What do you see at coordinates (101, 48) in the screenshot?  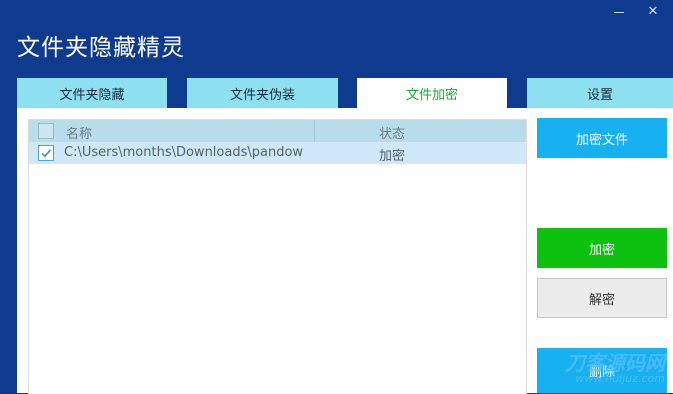 I see `app-title: 文件夹隐藏精灵` at bounding box center [101, 48].